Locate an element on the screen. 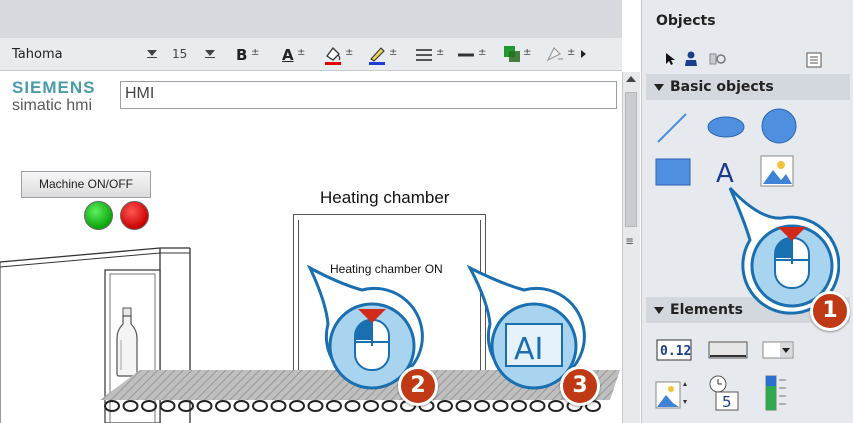  bold-button: B is located at coordinates (241, 55).